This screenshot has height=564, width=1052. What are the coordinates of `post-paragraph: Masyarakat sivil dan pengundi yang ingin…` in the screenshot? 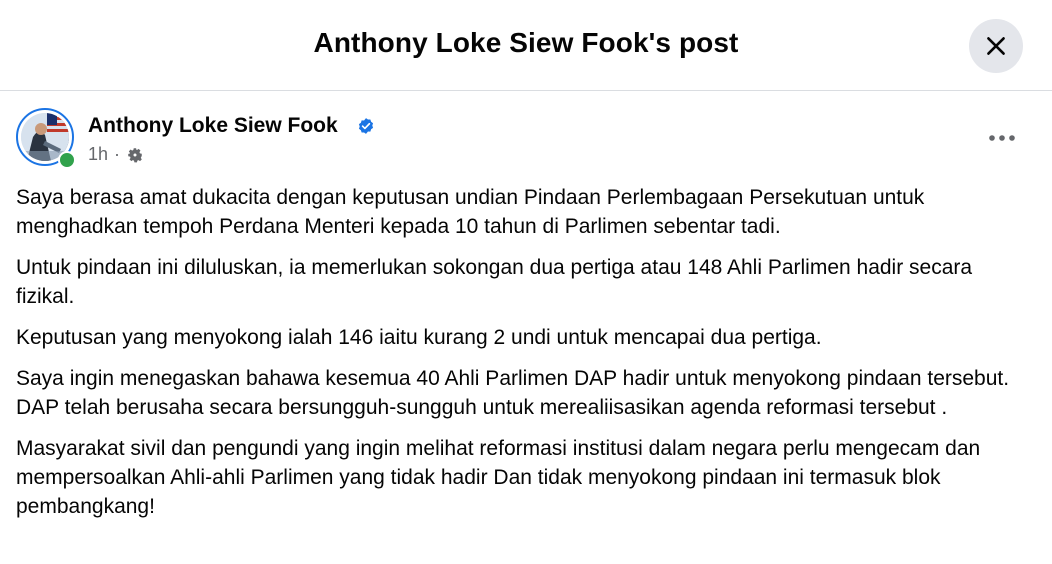 It's located at (498, 477).